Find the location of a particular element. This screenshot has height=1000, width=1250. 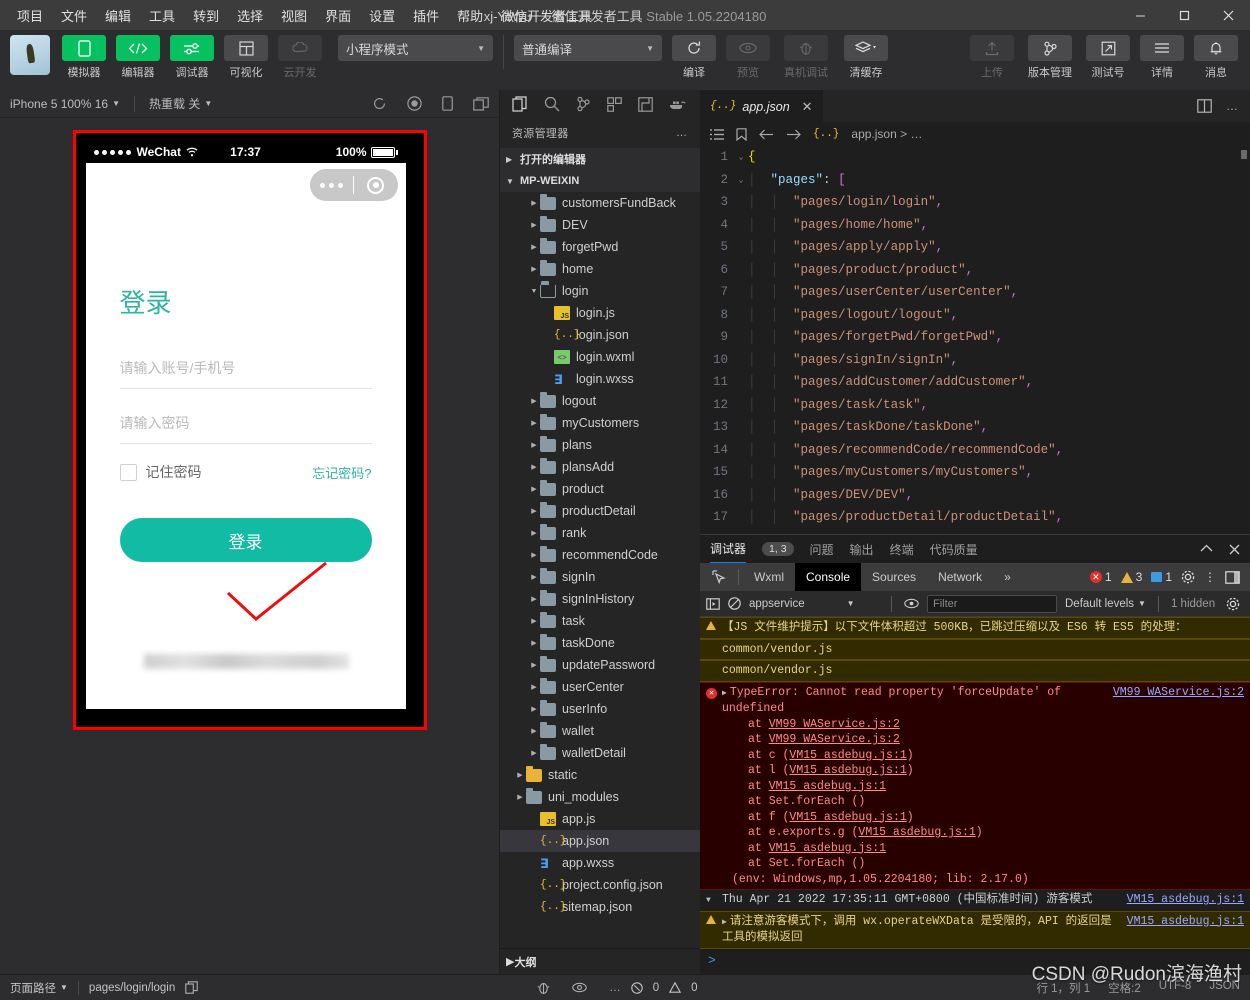

console-filter-input: Filter is located at coordinates (992, 603).